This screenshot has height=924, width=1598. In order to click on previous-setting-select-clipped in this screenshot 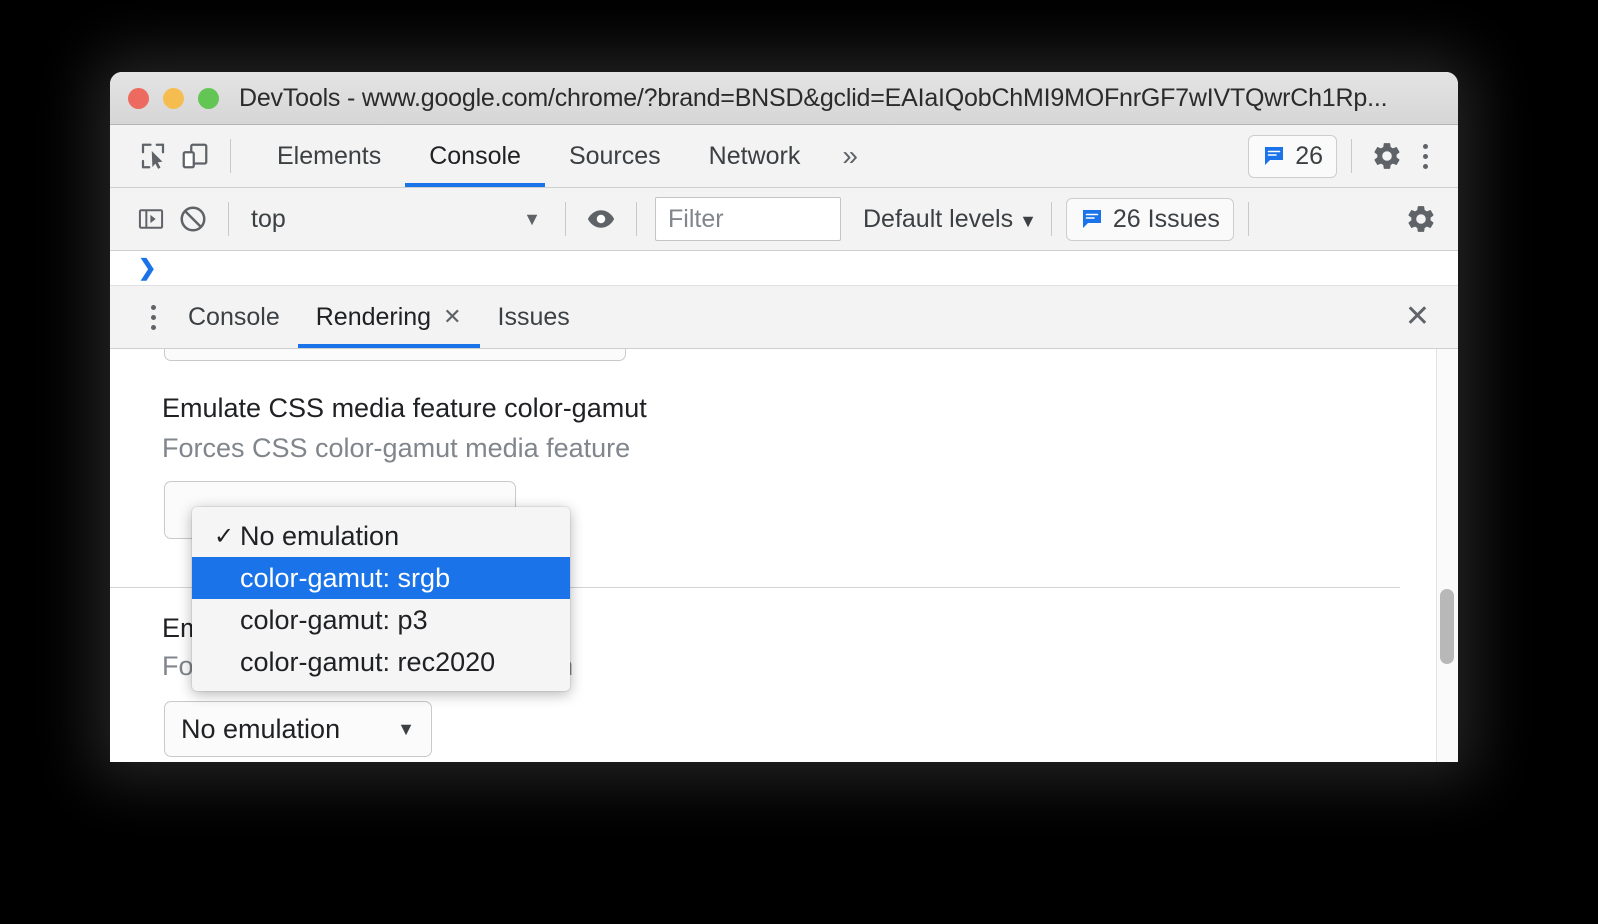, I will do `click(395, 355)`.